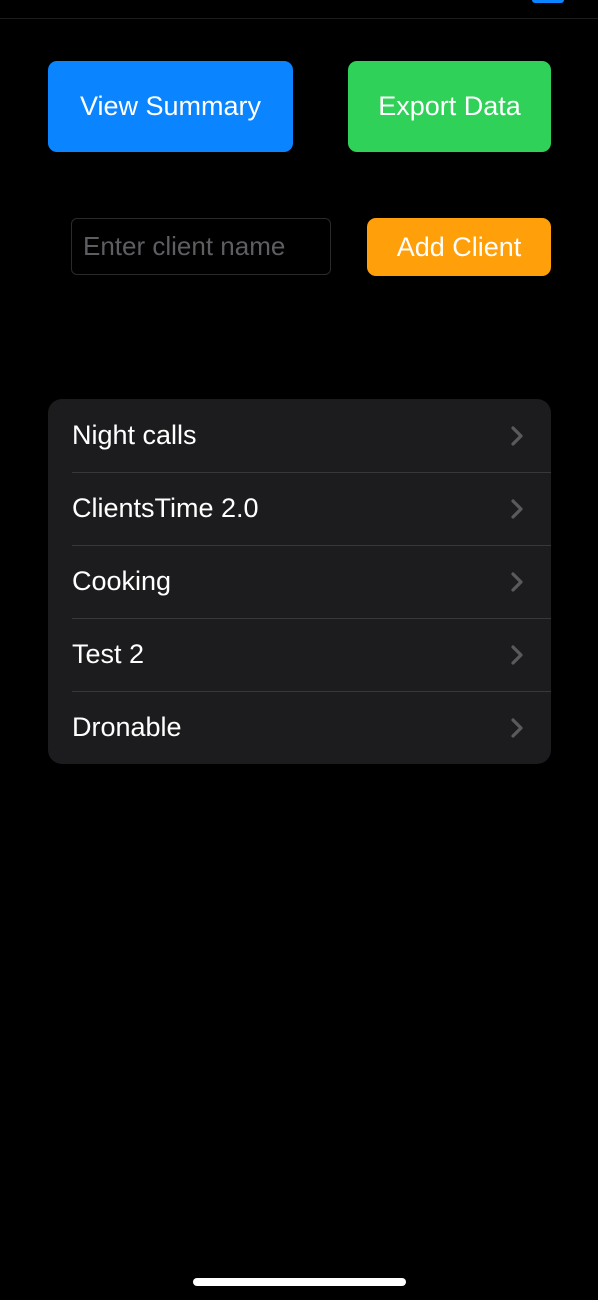  Describe the element at coordinates (299, 18) in the screenshot. I see `navigation-divider` at that location.